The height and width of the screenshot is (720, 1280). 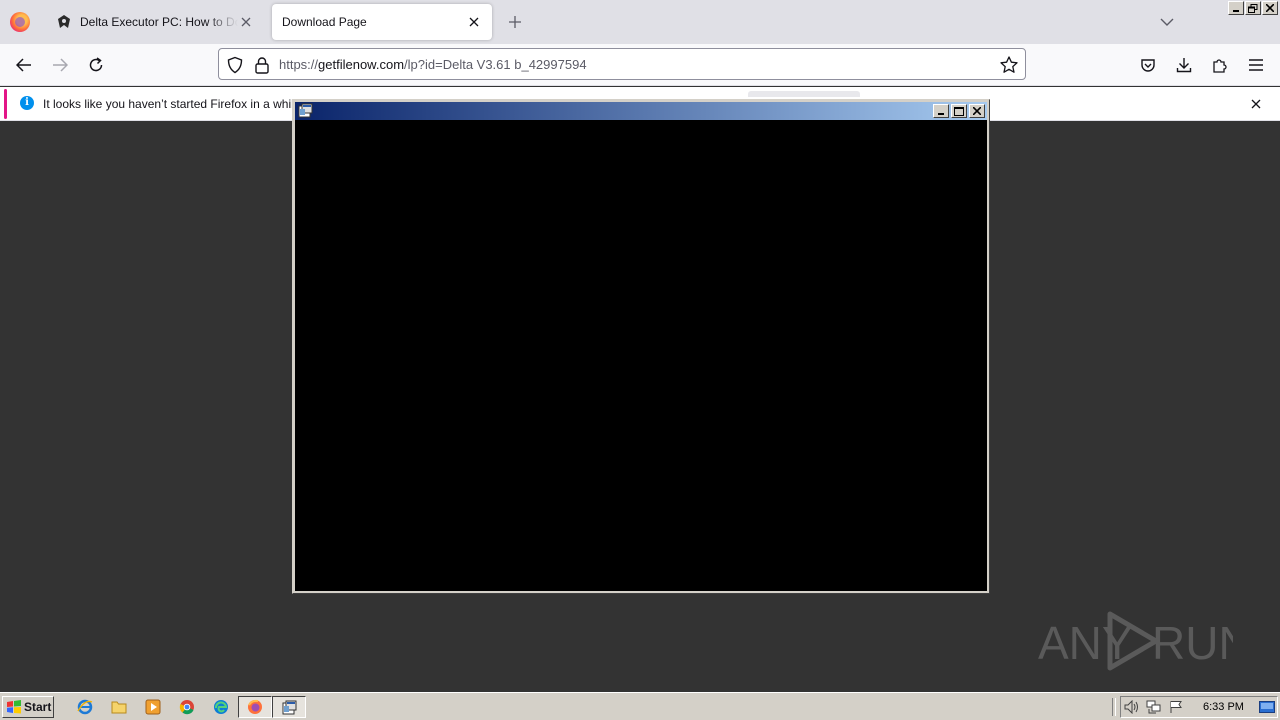 I want to click on back-arrow-icon, so click(x=24, y=65).